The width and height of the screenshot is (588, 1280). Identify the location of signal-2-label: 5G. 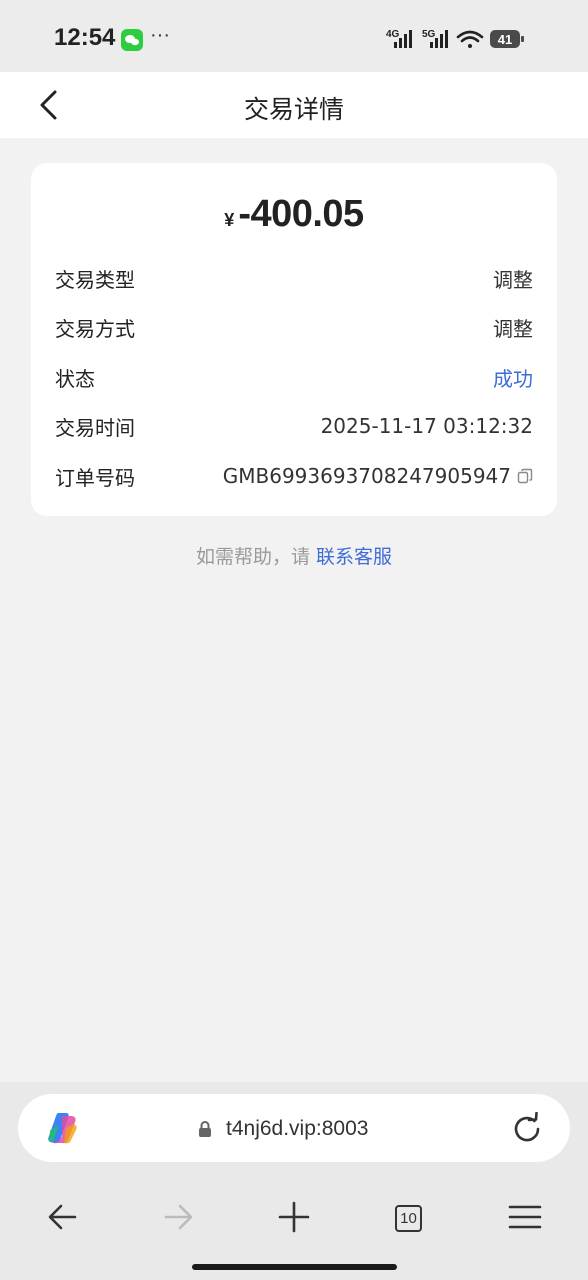
(429, 34).